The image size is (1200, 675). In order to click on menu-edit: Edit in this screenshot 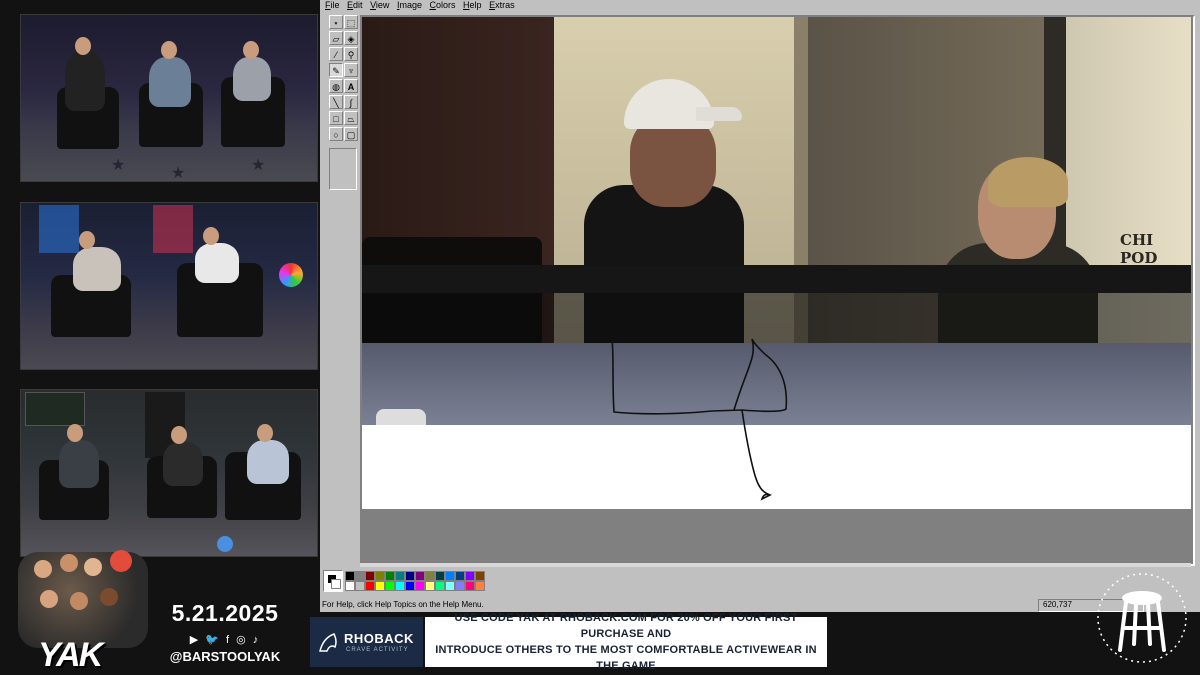, I will do `click(355, 5)`.